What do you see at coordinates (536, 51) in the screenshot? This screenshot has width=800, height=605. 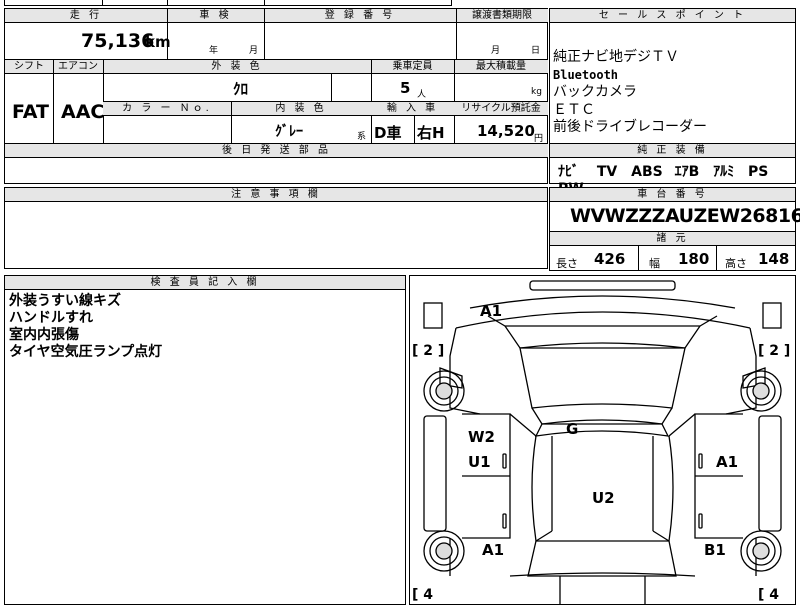 I see `transfer-day: 日` at bounding box center [536, 51].